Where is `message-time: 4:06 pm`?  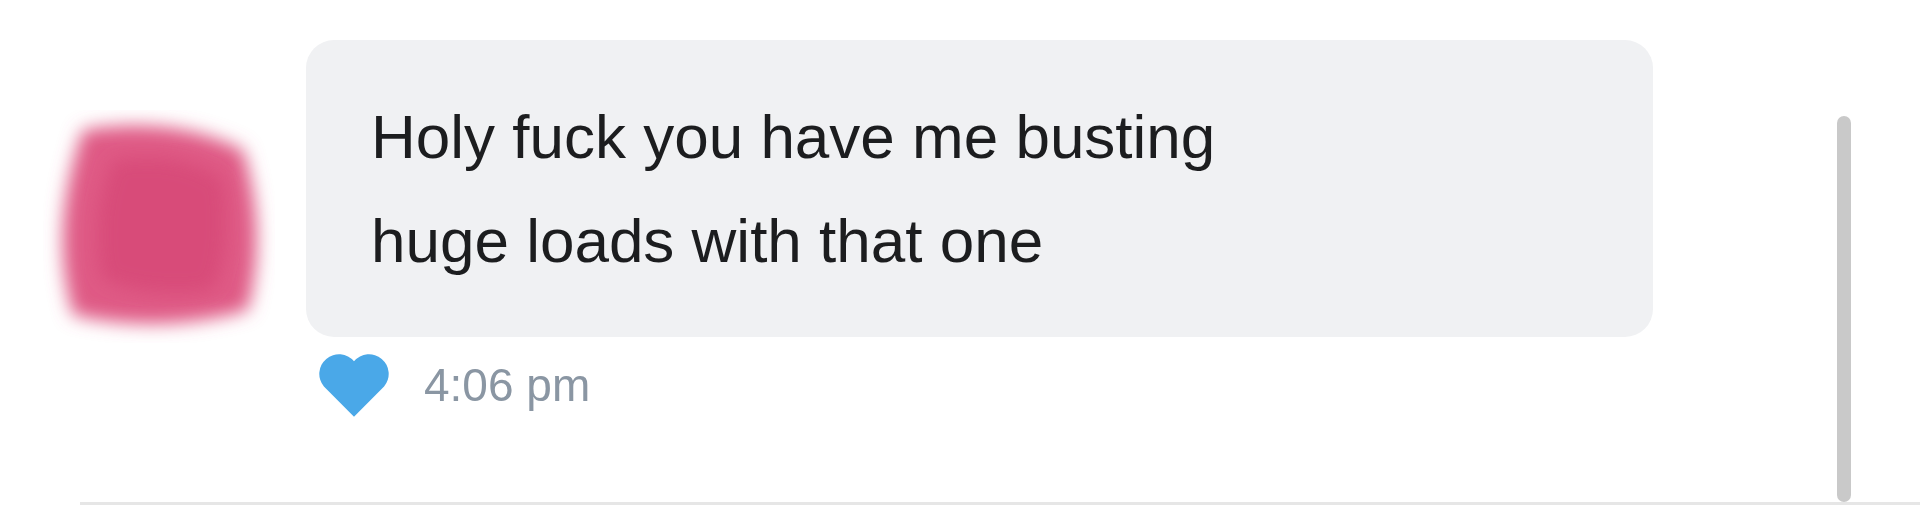
message-time: 4:06 pm is located at coordinates (507, 385).